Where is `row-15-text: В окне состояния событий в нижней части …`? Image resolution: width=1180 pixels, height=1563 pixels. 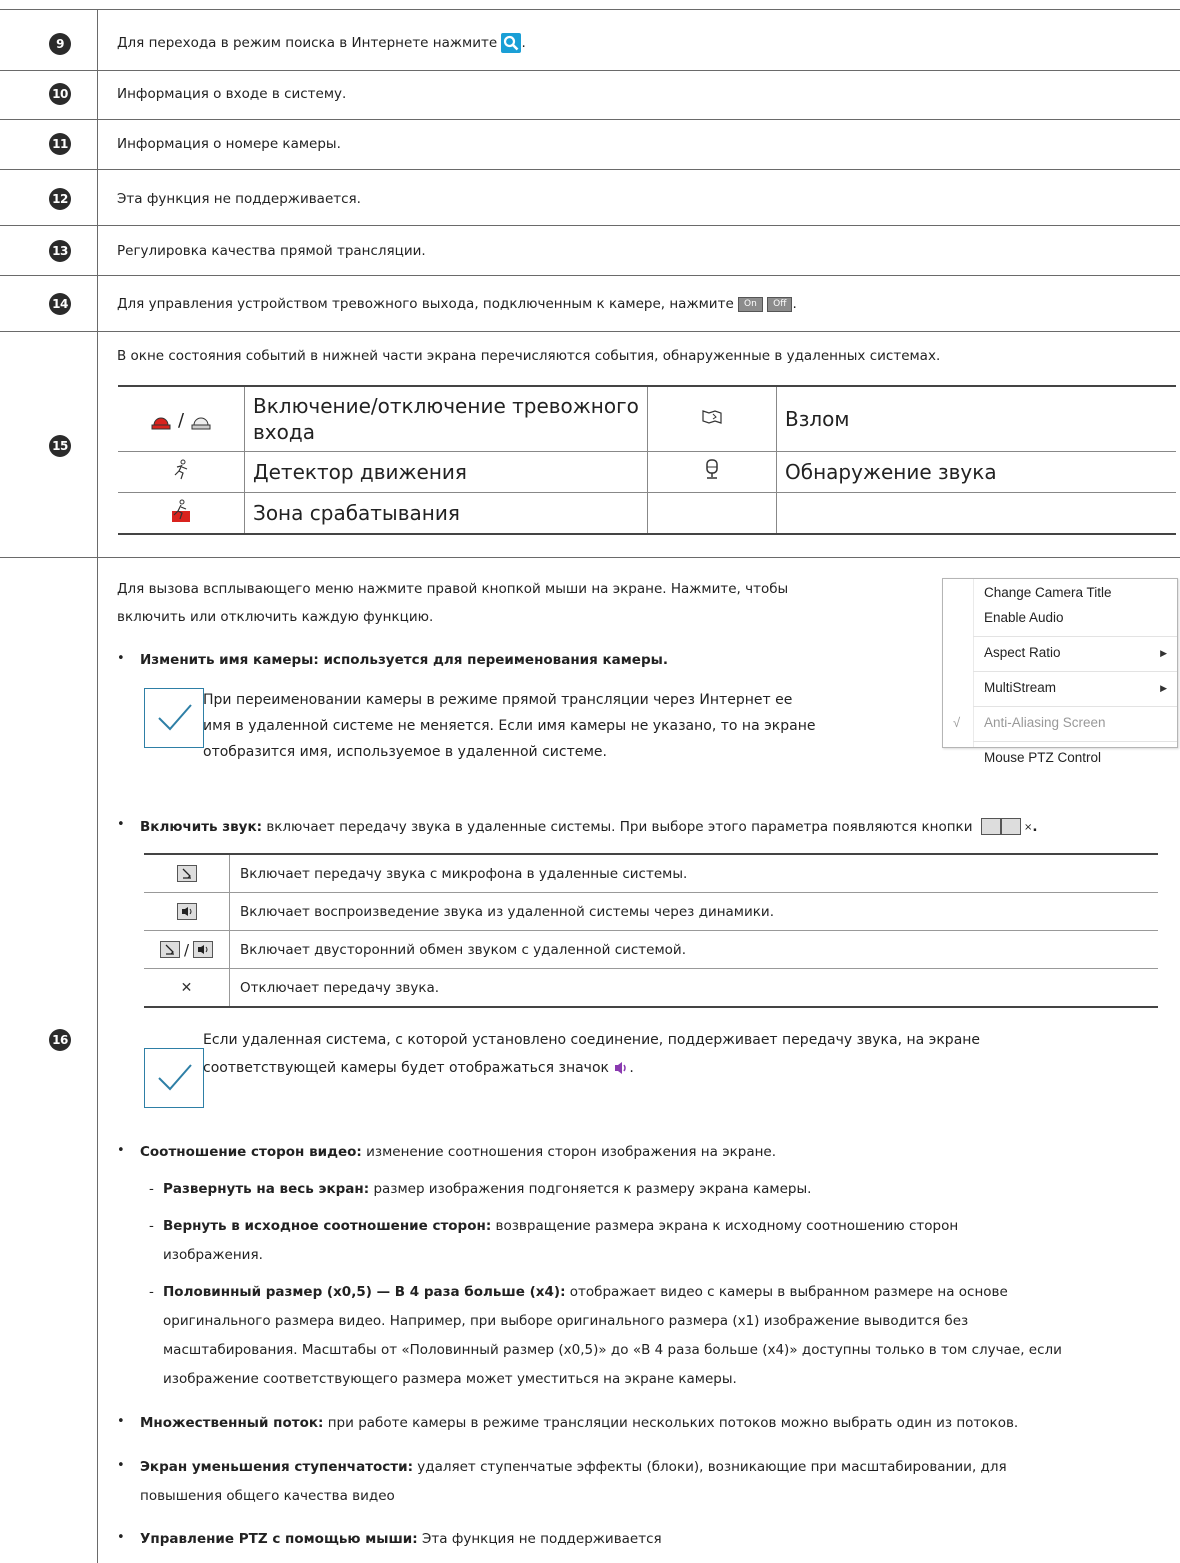 row-15-text: В окне состояния событий в нижней части … is located at coordinates (529, 356).